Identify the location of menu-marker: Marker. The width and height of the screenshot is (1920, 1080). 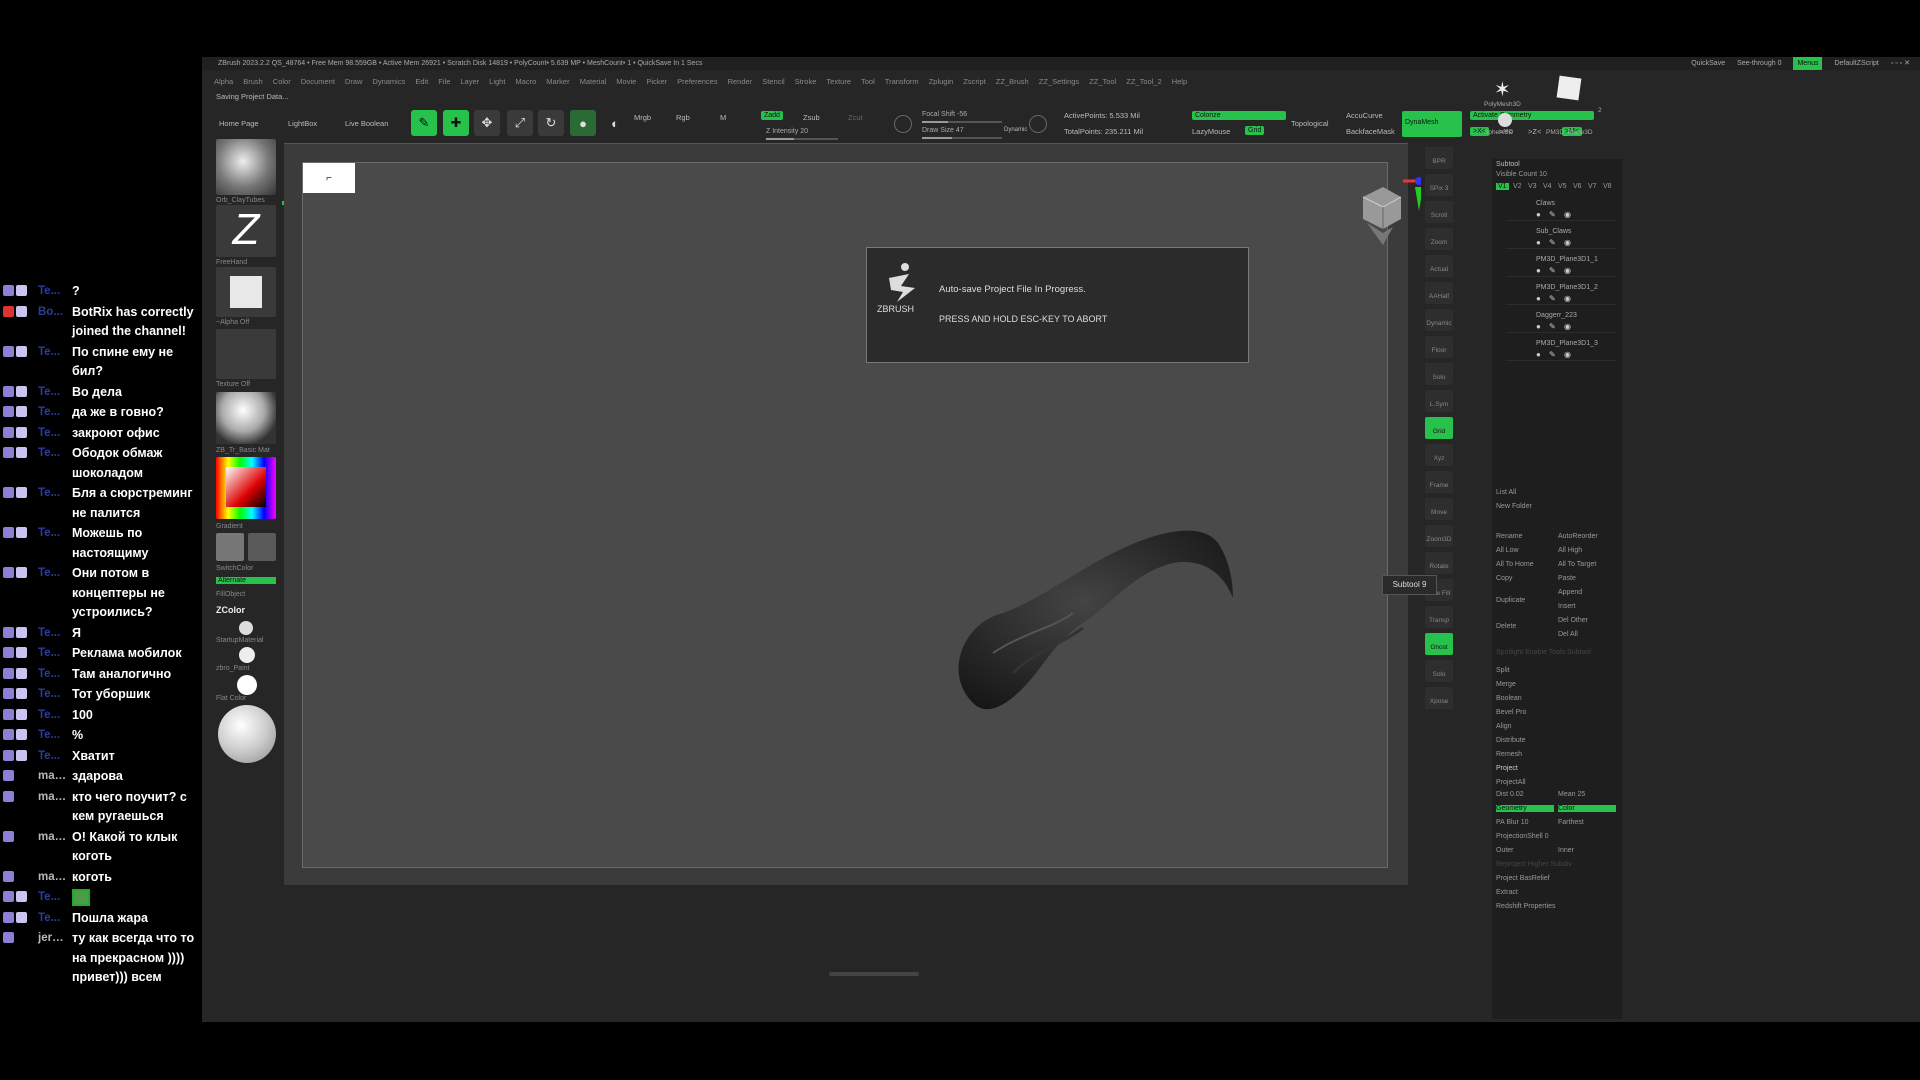
(557, 83).